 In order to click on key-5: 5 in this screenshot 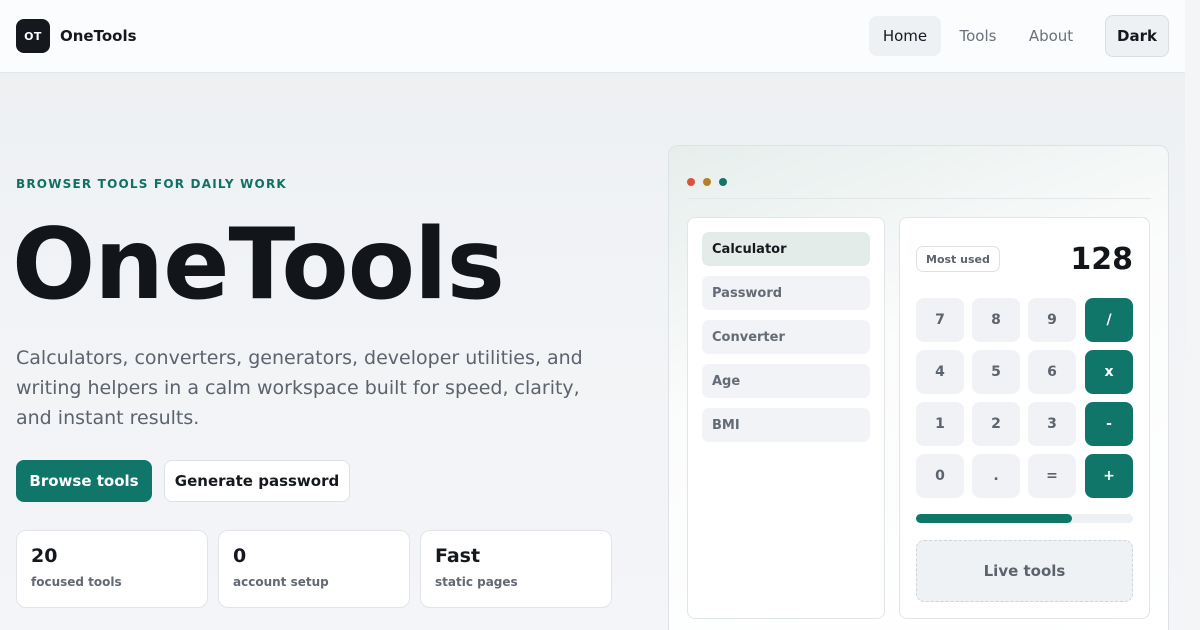, I will do `click(996, 372)`.